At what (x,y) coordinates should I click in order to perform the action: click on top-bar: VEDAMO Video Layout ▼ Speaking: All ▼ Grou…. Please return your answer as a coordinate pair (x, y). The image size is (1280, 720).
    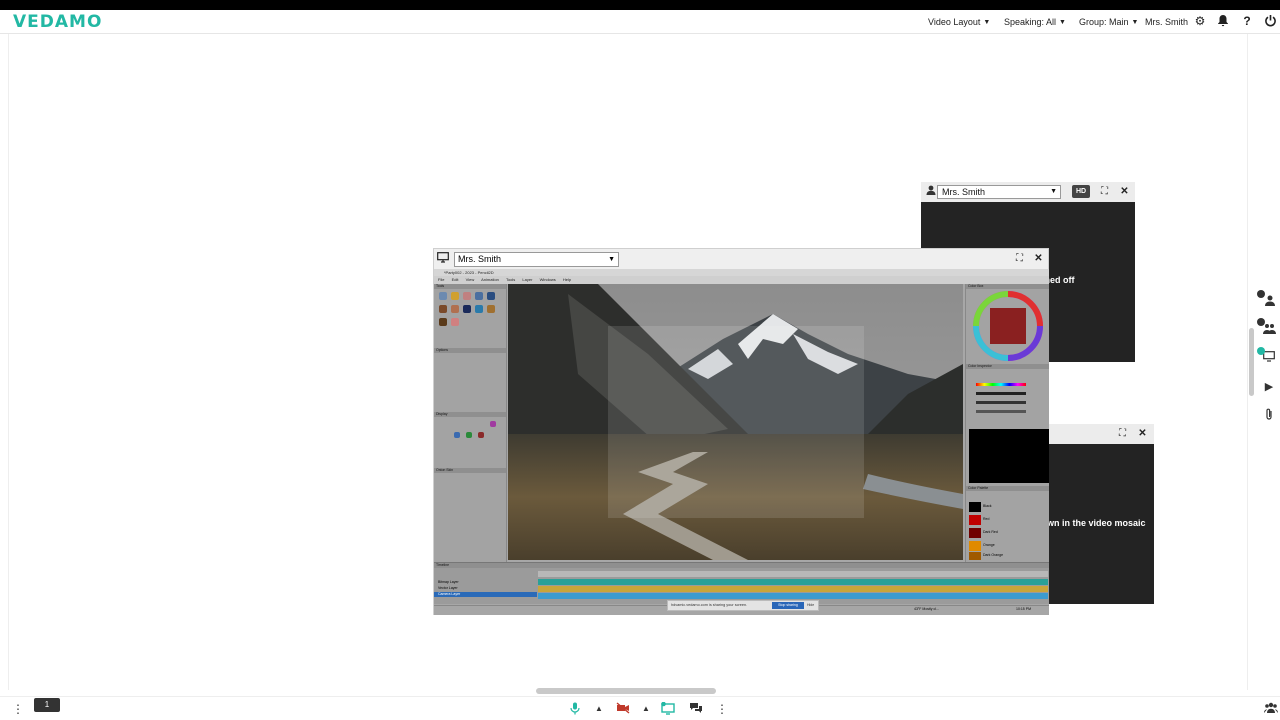
    Looking at the image, I should click on (640, 22).